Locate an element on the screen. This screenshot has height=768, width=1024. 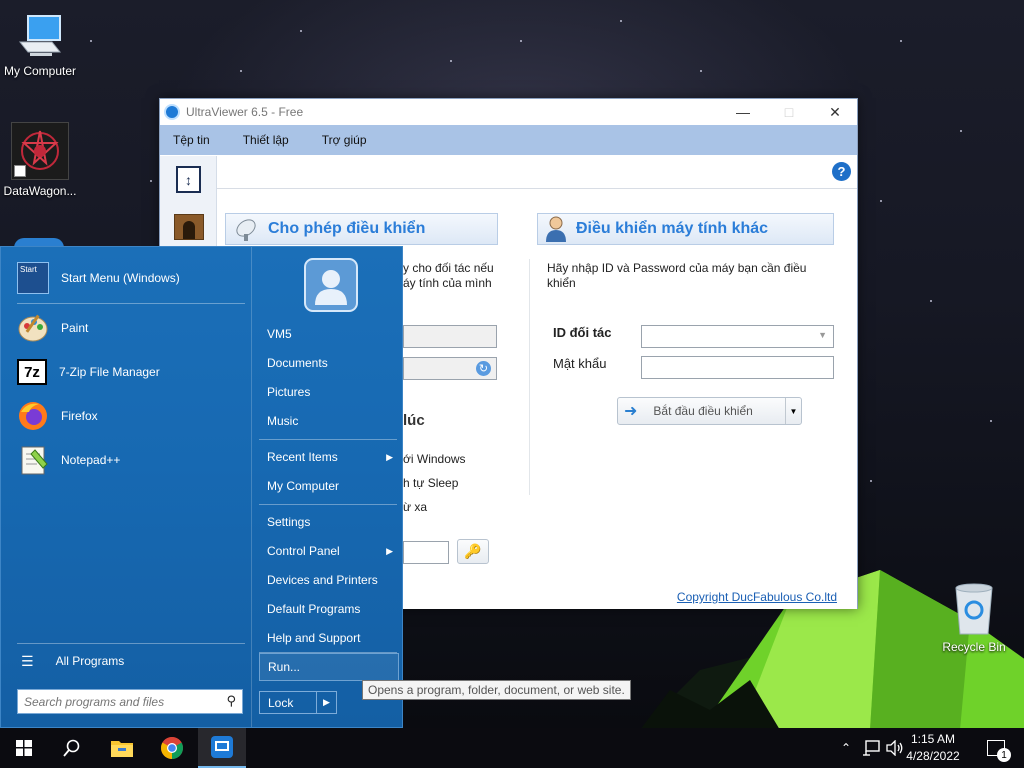
allow-control-header: Cho phép điều khiển is located at coordinates (361, 229).